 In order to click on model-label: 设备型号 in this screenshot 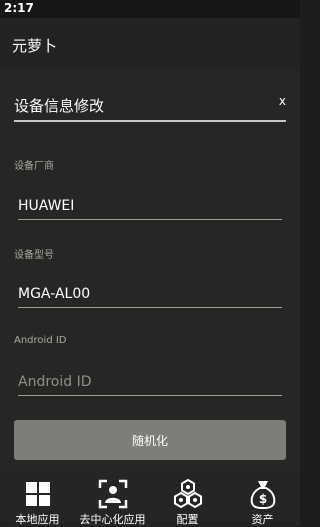, I will do `click(34, 255)`.